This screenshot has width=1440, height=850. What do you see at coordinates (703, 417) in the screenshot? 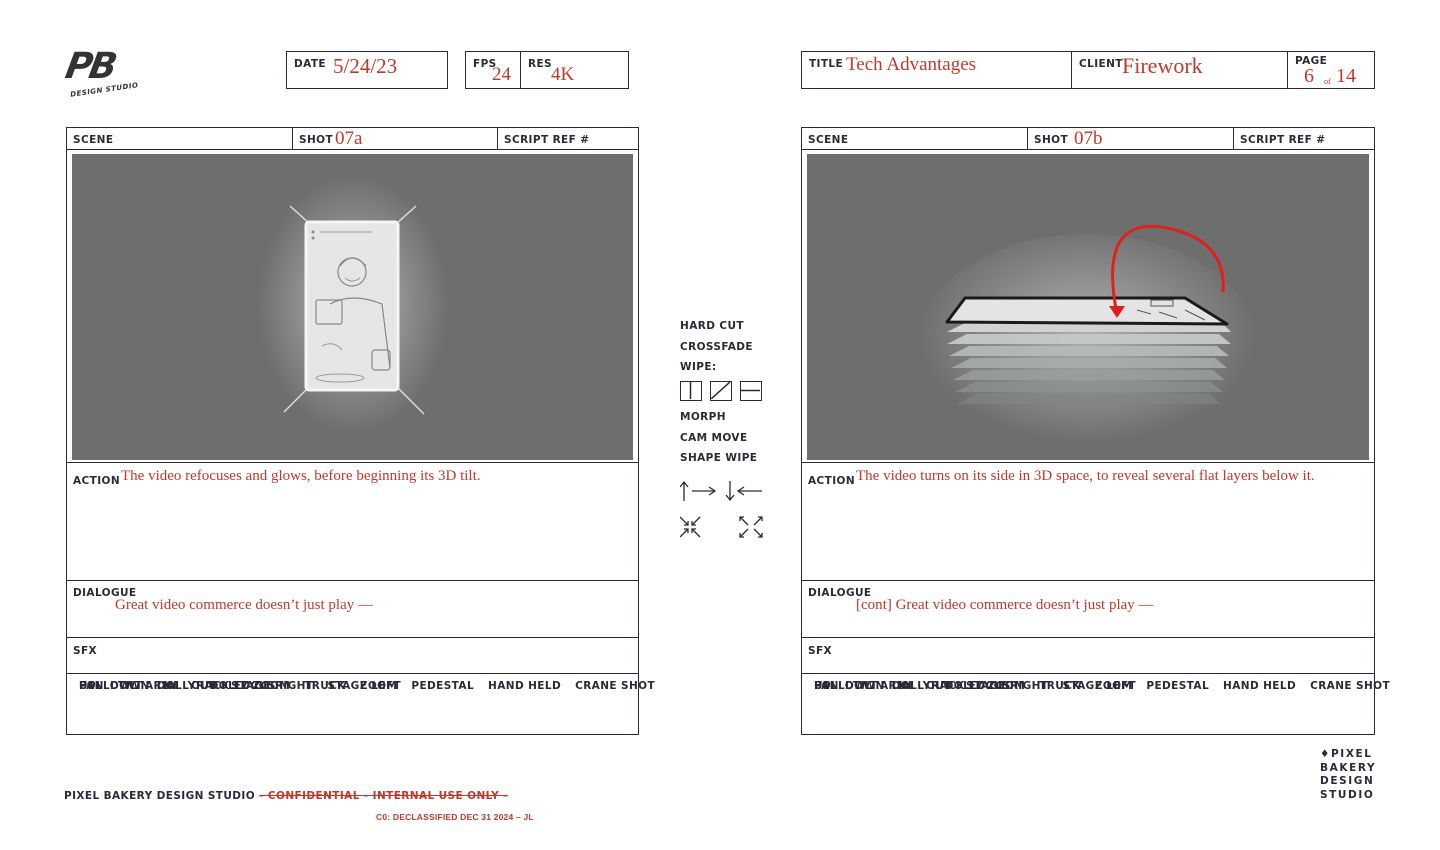
I see `transition-morph: MORPH` at bounding box center [703, 417].